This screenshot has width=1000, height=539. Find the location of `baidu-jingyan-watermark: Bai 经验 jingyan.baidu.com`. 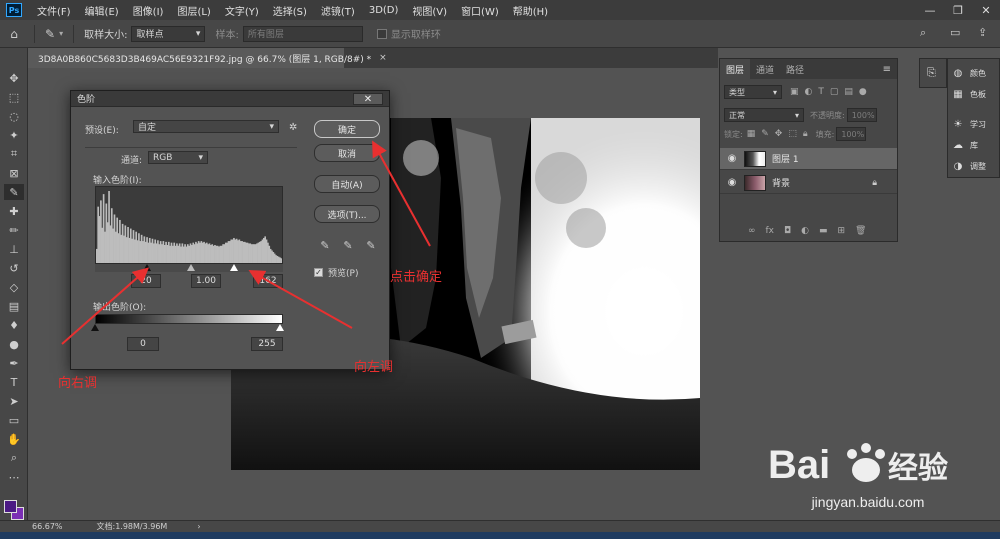

baidu-jingyan-watermark: Bai 经验 jingyan.baidu.com is located at coordinates (868, 472).